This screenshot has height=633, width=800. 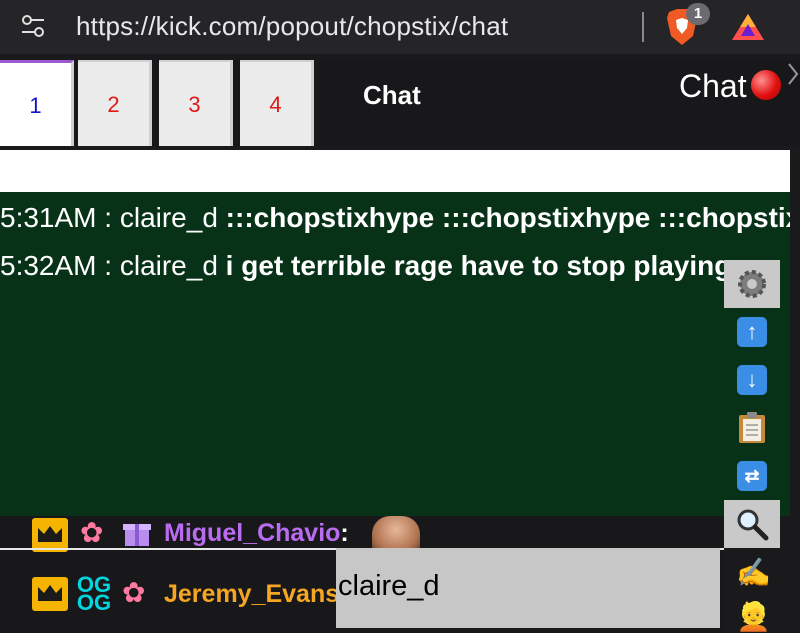 I want to click on log-message: i get terrible rage have to stop playing, so click(x=474, y=265).